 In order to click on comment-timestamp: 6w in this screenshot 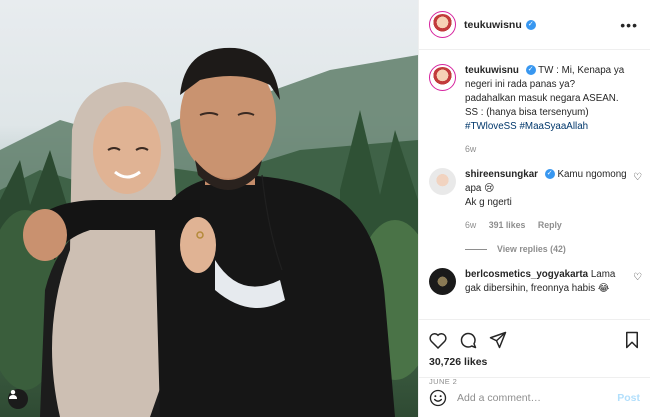, I will do `click(470, 225)`.